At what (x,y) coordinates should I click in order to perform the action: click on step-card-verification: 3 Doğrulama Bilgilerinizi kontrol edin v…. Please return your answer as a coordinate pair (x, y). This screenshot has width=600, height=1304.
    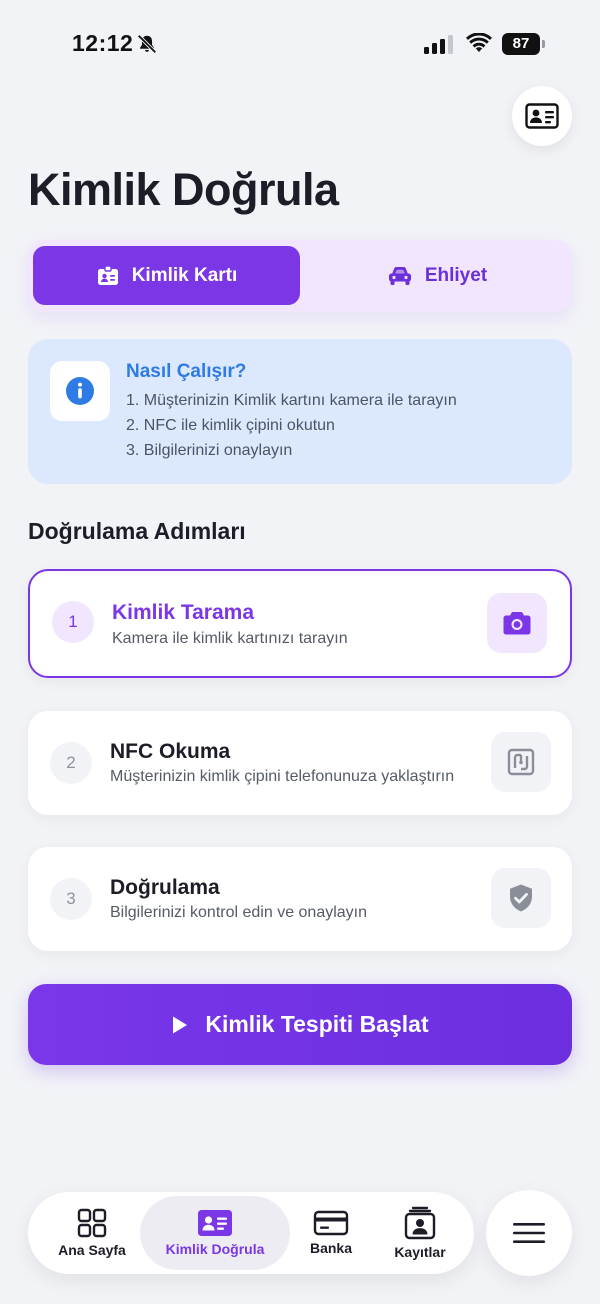
    Looking at the image, I should click on (300, 899).